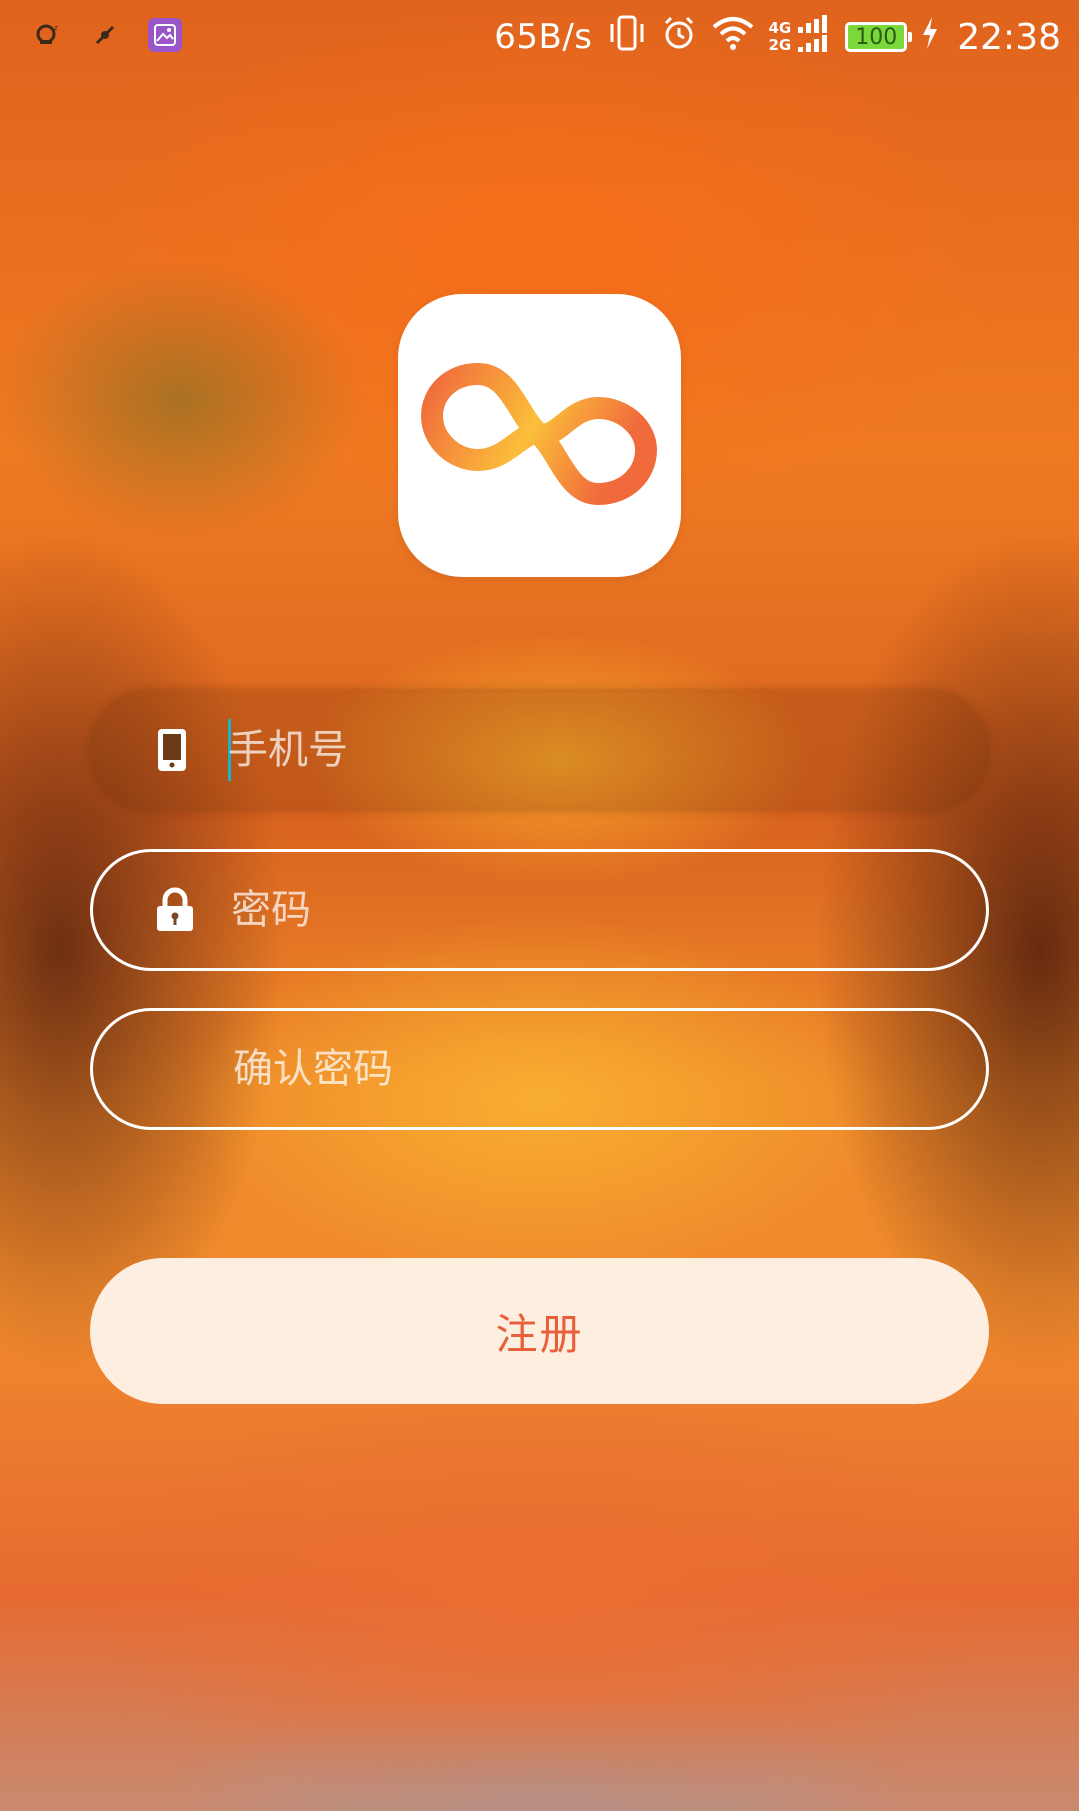 The height and width of the screenshot is (1811, 1079). Describe the element at coordinates (47, 35) in the screenshot. I see `notification-app-icon: z` at that location.